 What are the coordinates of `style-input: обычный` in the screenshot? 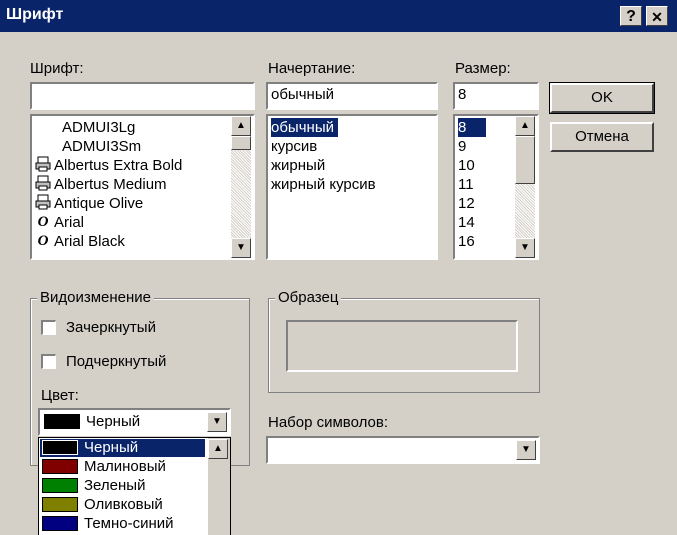 It's located at (352, 96).